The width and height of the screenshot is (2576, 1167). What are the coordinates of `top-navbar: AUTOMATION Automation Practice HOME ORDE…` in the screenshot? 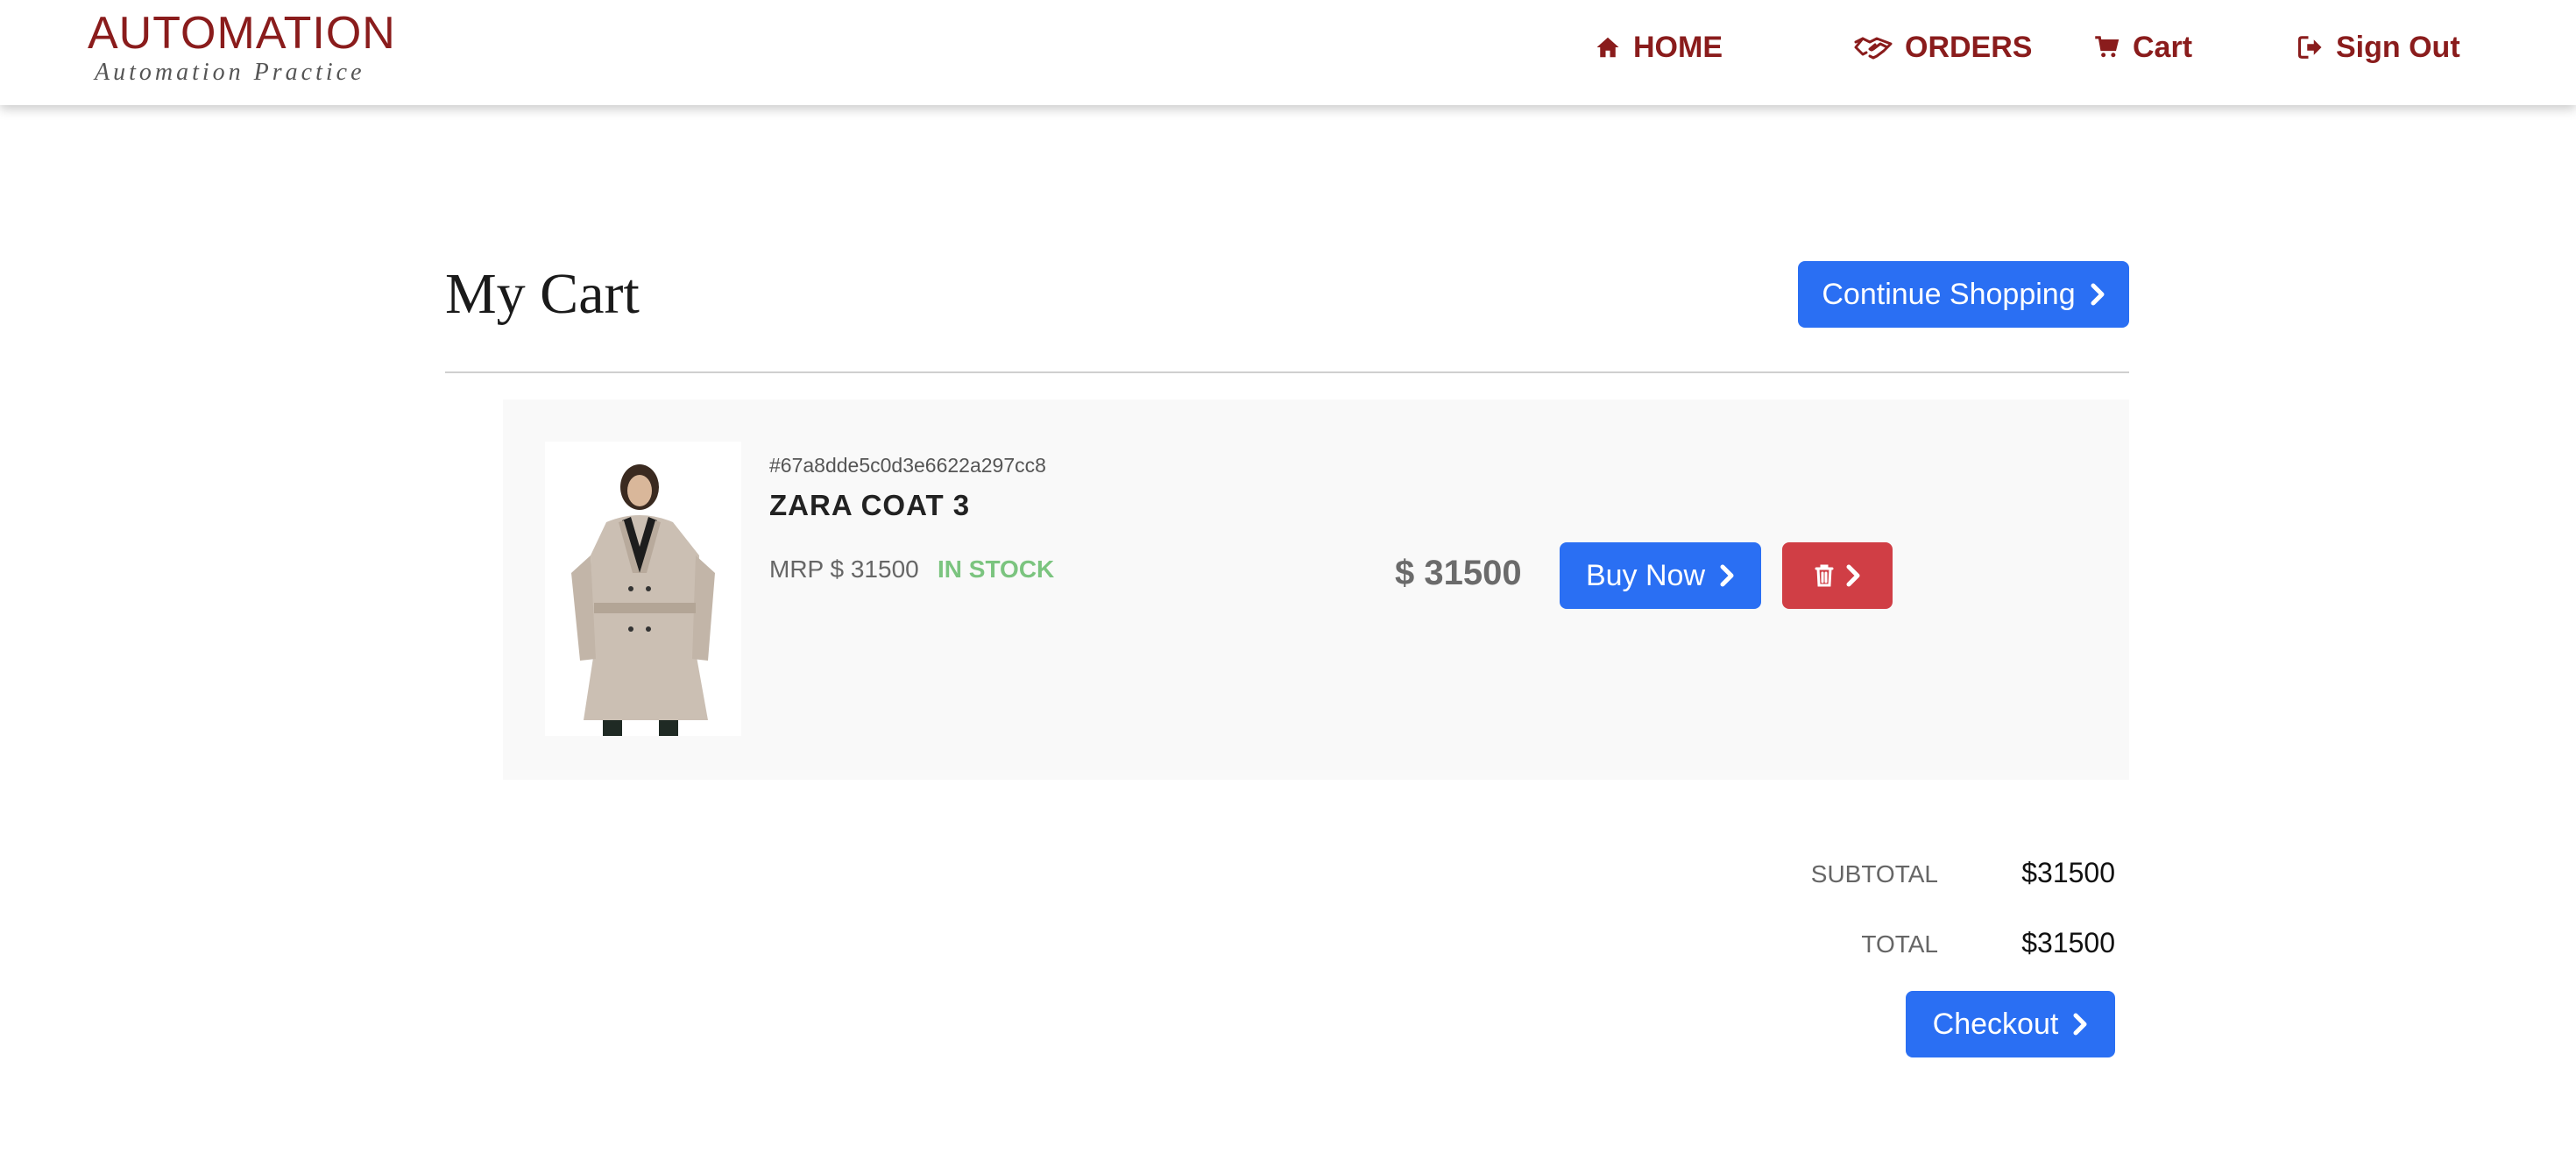 It's located at (1288, 52).